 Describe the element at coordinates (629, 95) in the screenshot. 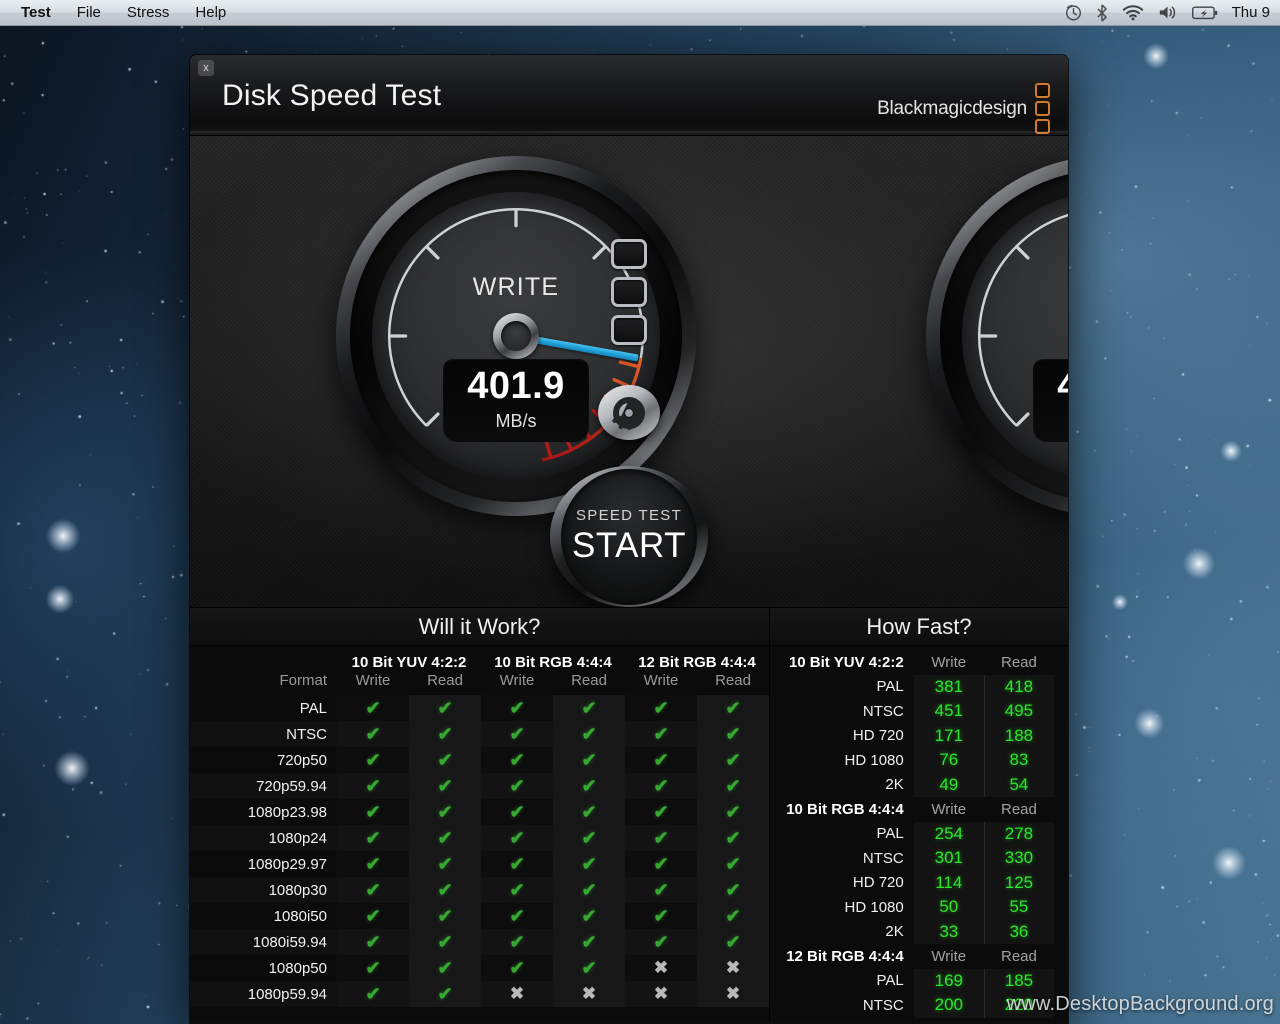

I see `window-titlebar: x Disk Speed Test Blackmagicdesign` at that location.